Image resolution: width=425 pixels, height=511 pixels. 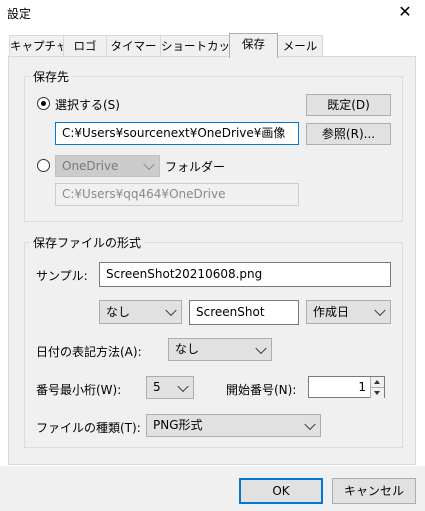 I want to click on ok-button: OK, so click(x=281, y=491).